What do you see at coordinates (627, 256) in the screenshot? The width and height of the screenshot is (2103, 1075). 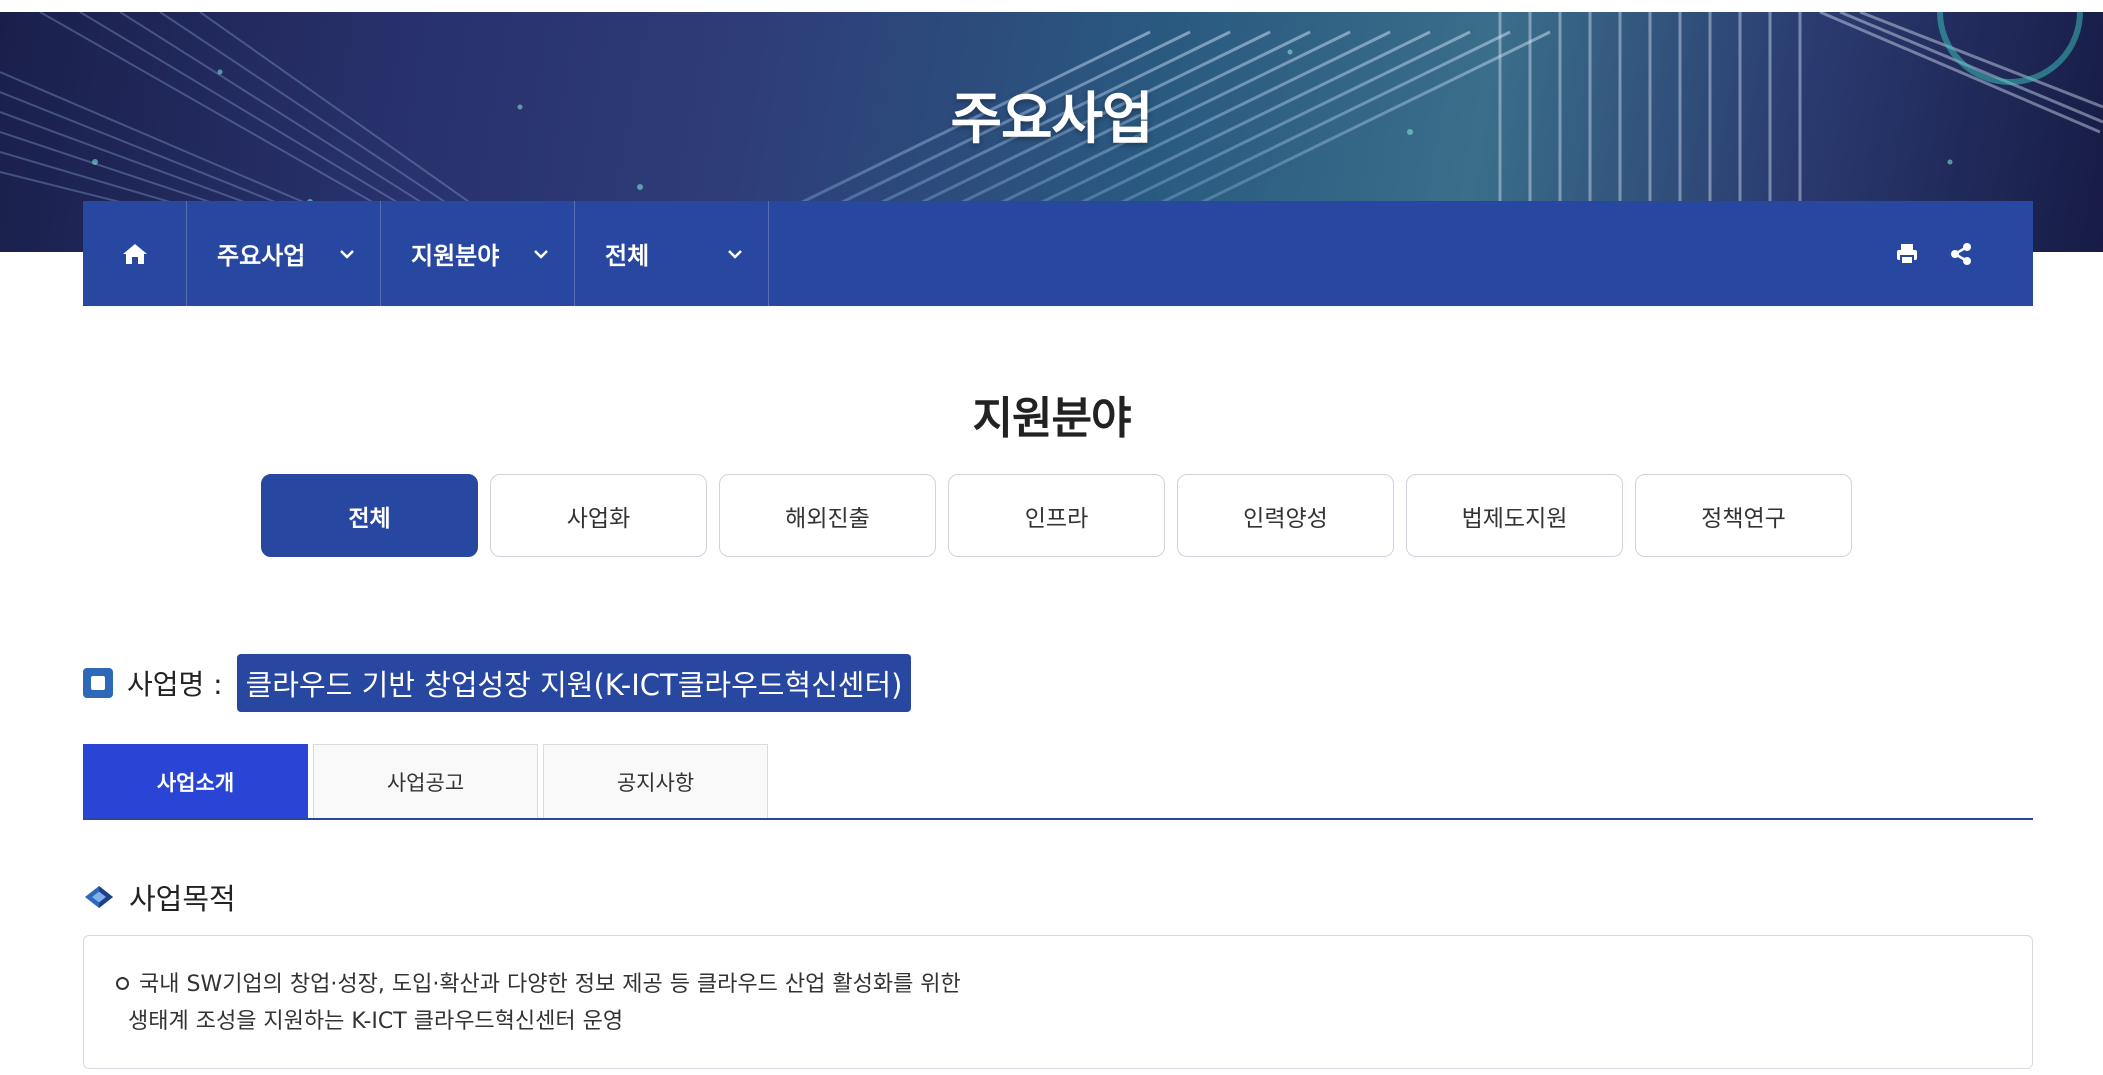 I see `nav-dropdown-label: 전체` at bounding box center [627, 256].